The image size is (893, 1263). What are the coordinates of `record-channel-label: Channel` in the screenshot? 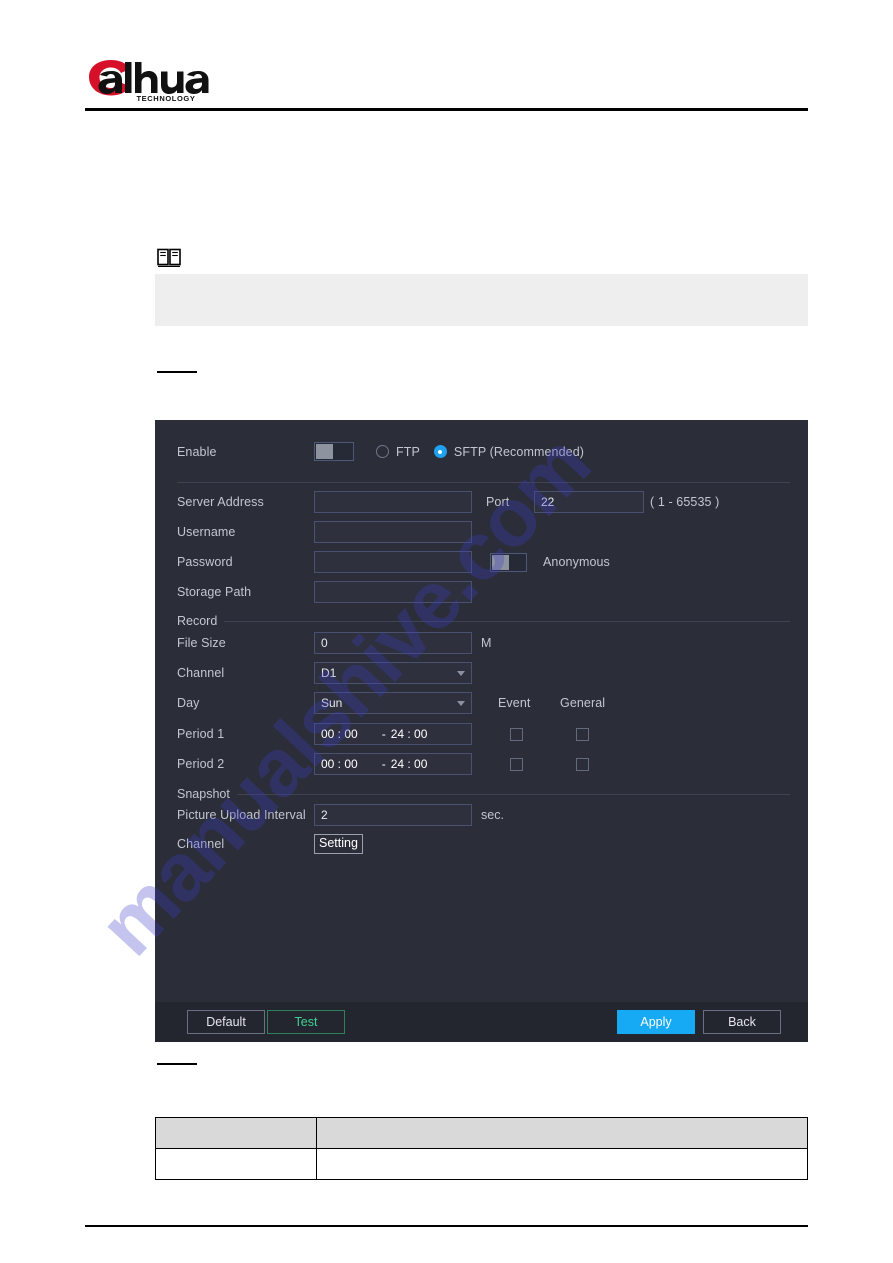 It's located at (201, 673).